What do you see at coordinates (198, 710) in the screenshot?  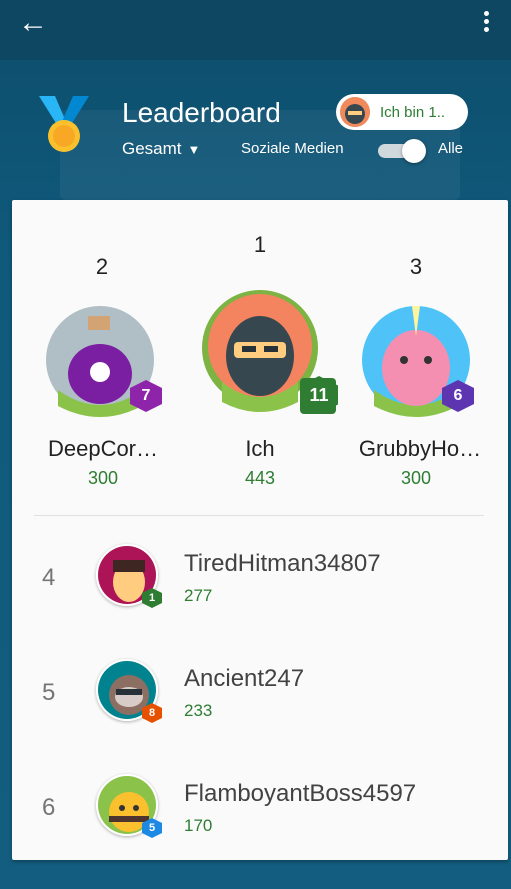 I see `player-score: 233` at bounding box center [198, 710].